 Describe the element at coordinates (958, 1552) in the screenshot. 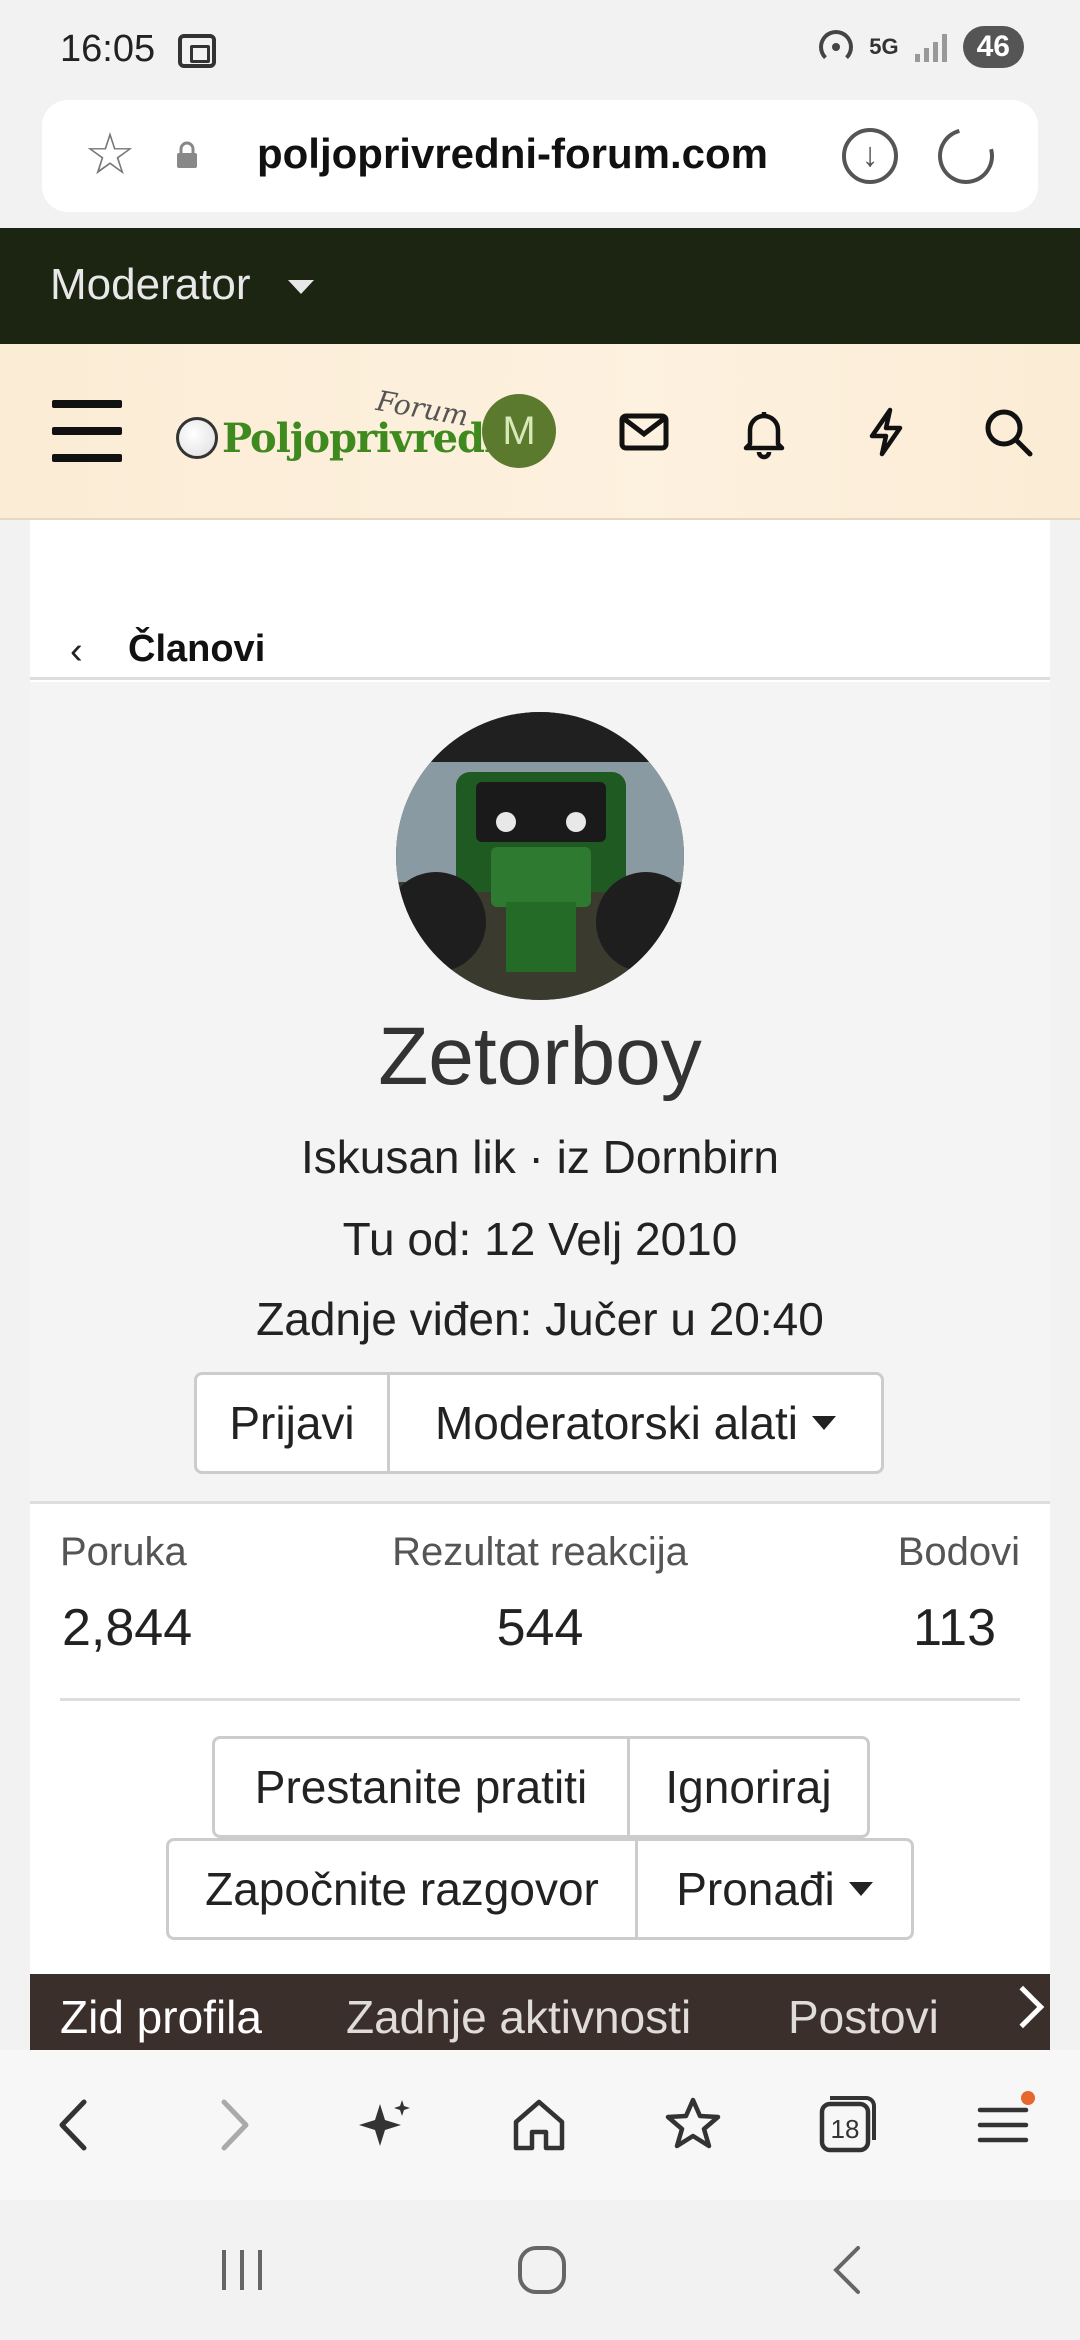

I see `points-label: Bodovi` at that location.